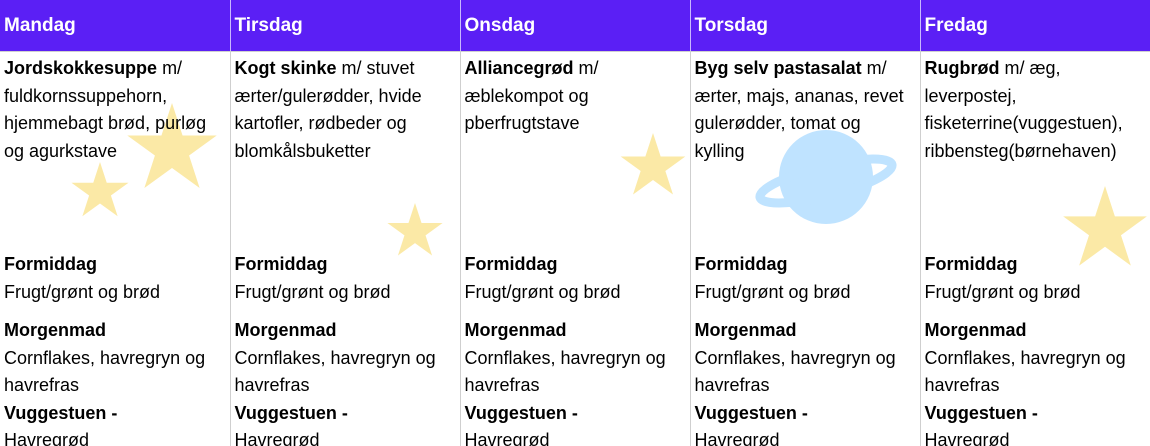 The width and height of the screenshot is (1150, 446). Describe the element at coordinates (1035, 26) in the screenshot. I see `day-header-friday: Fredag` at that location.